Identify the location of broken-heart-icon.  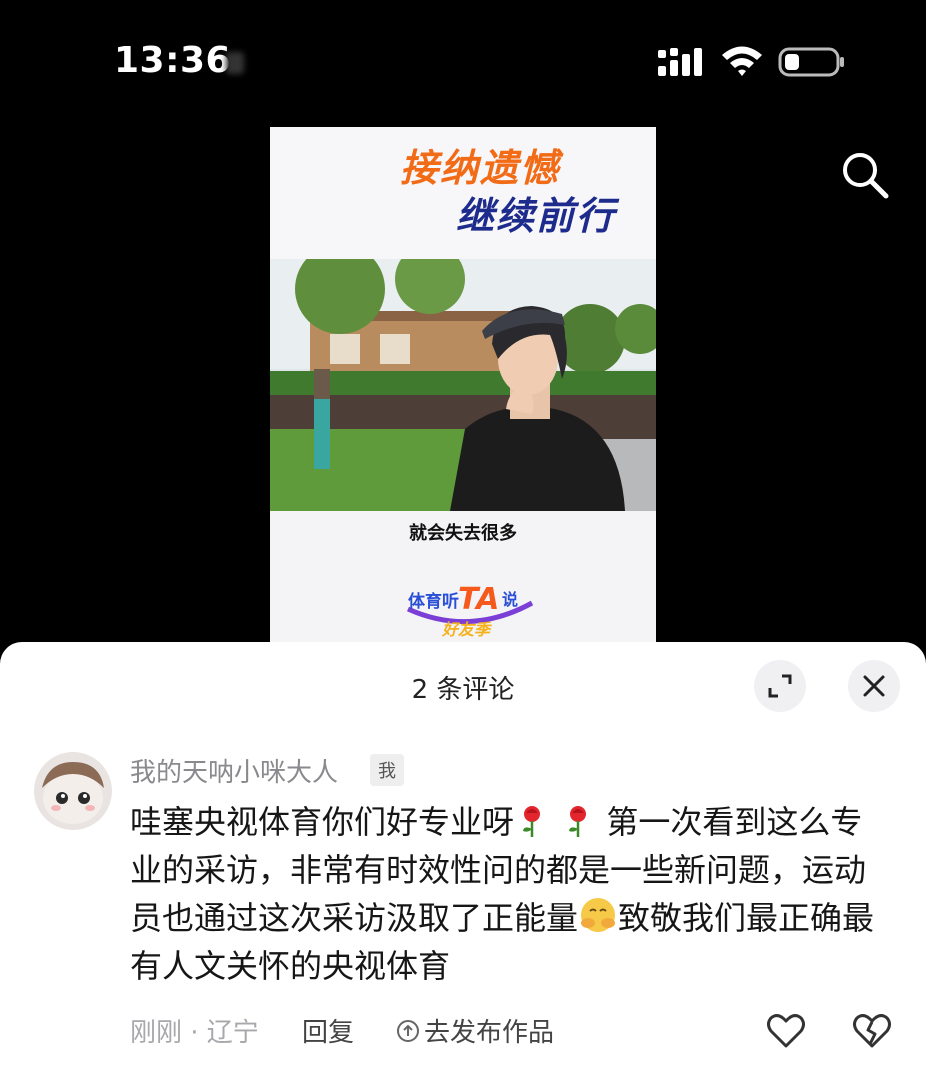
(872, 1031).